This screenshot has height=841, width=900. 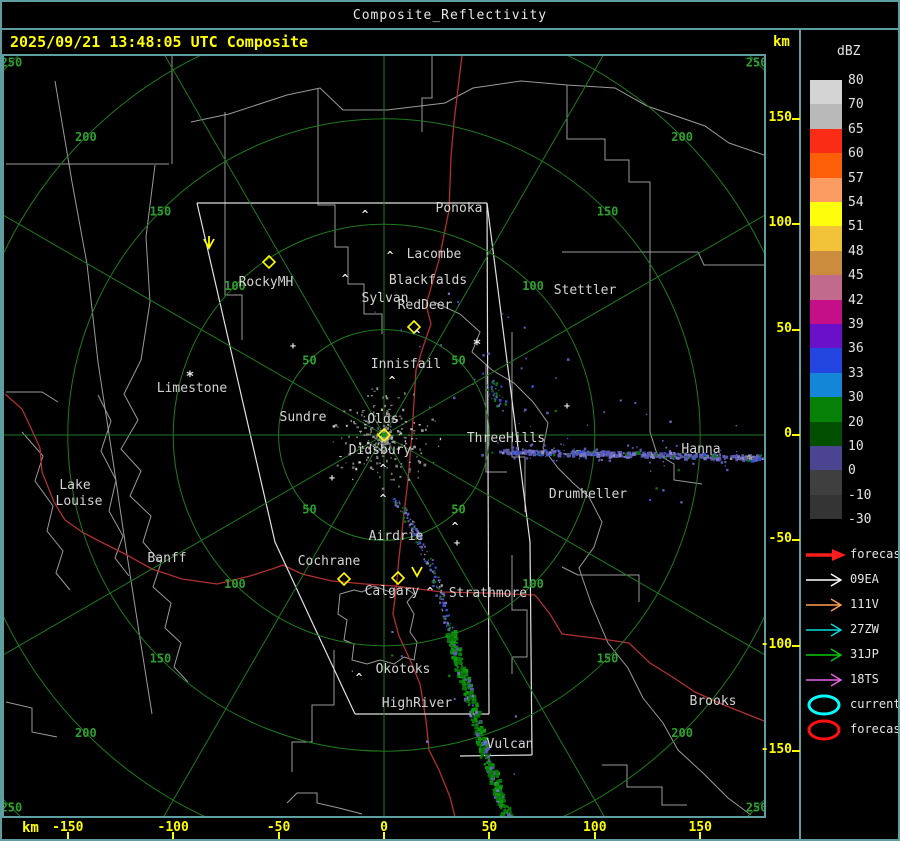 I want to click on colorbar-level-label: -30, so click(x=860, y=520).